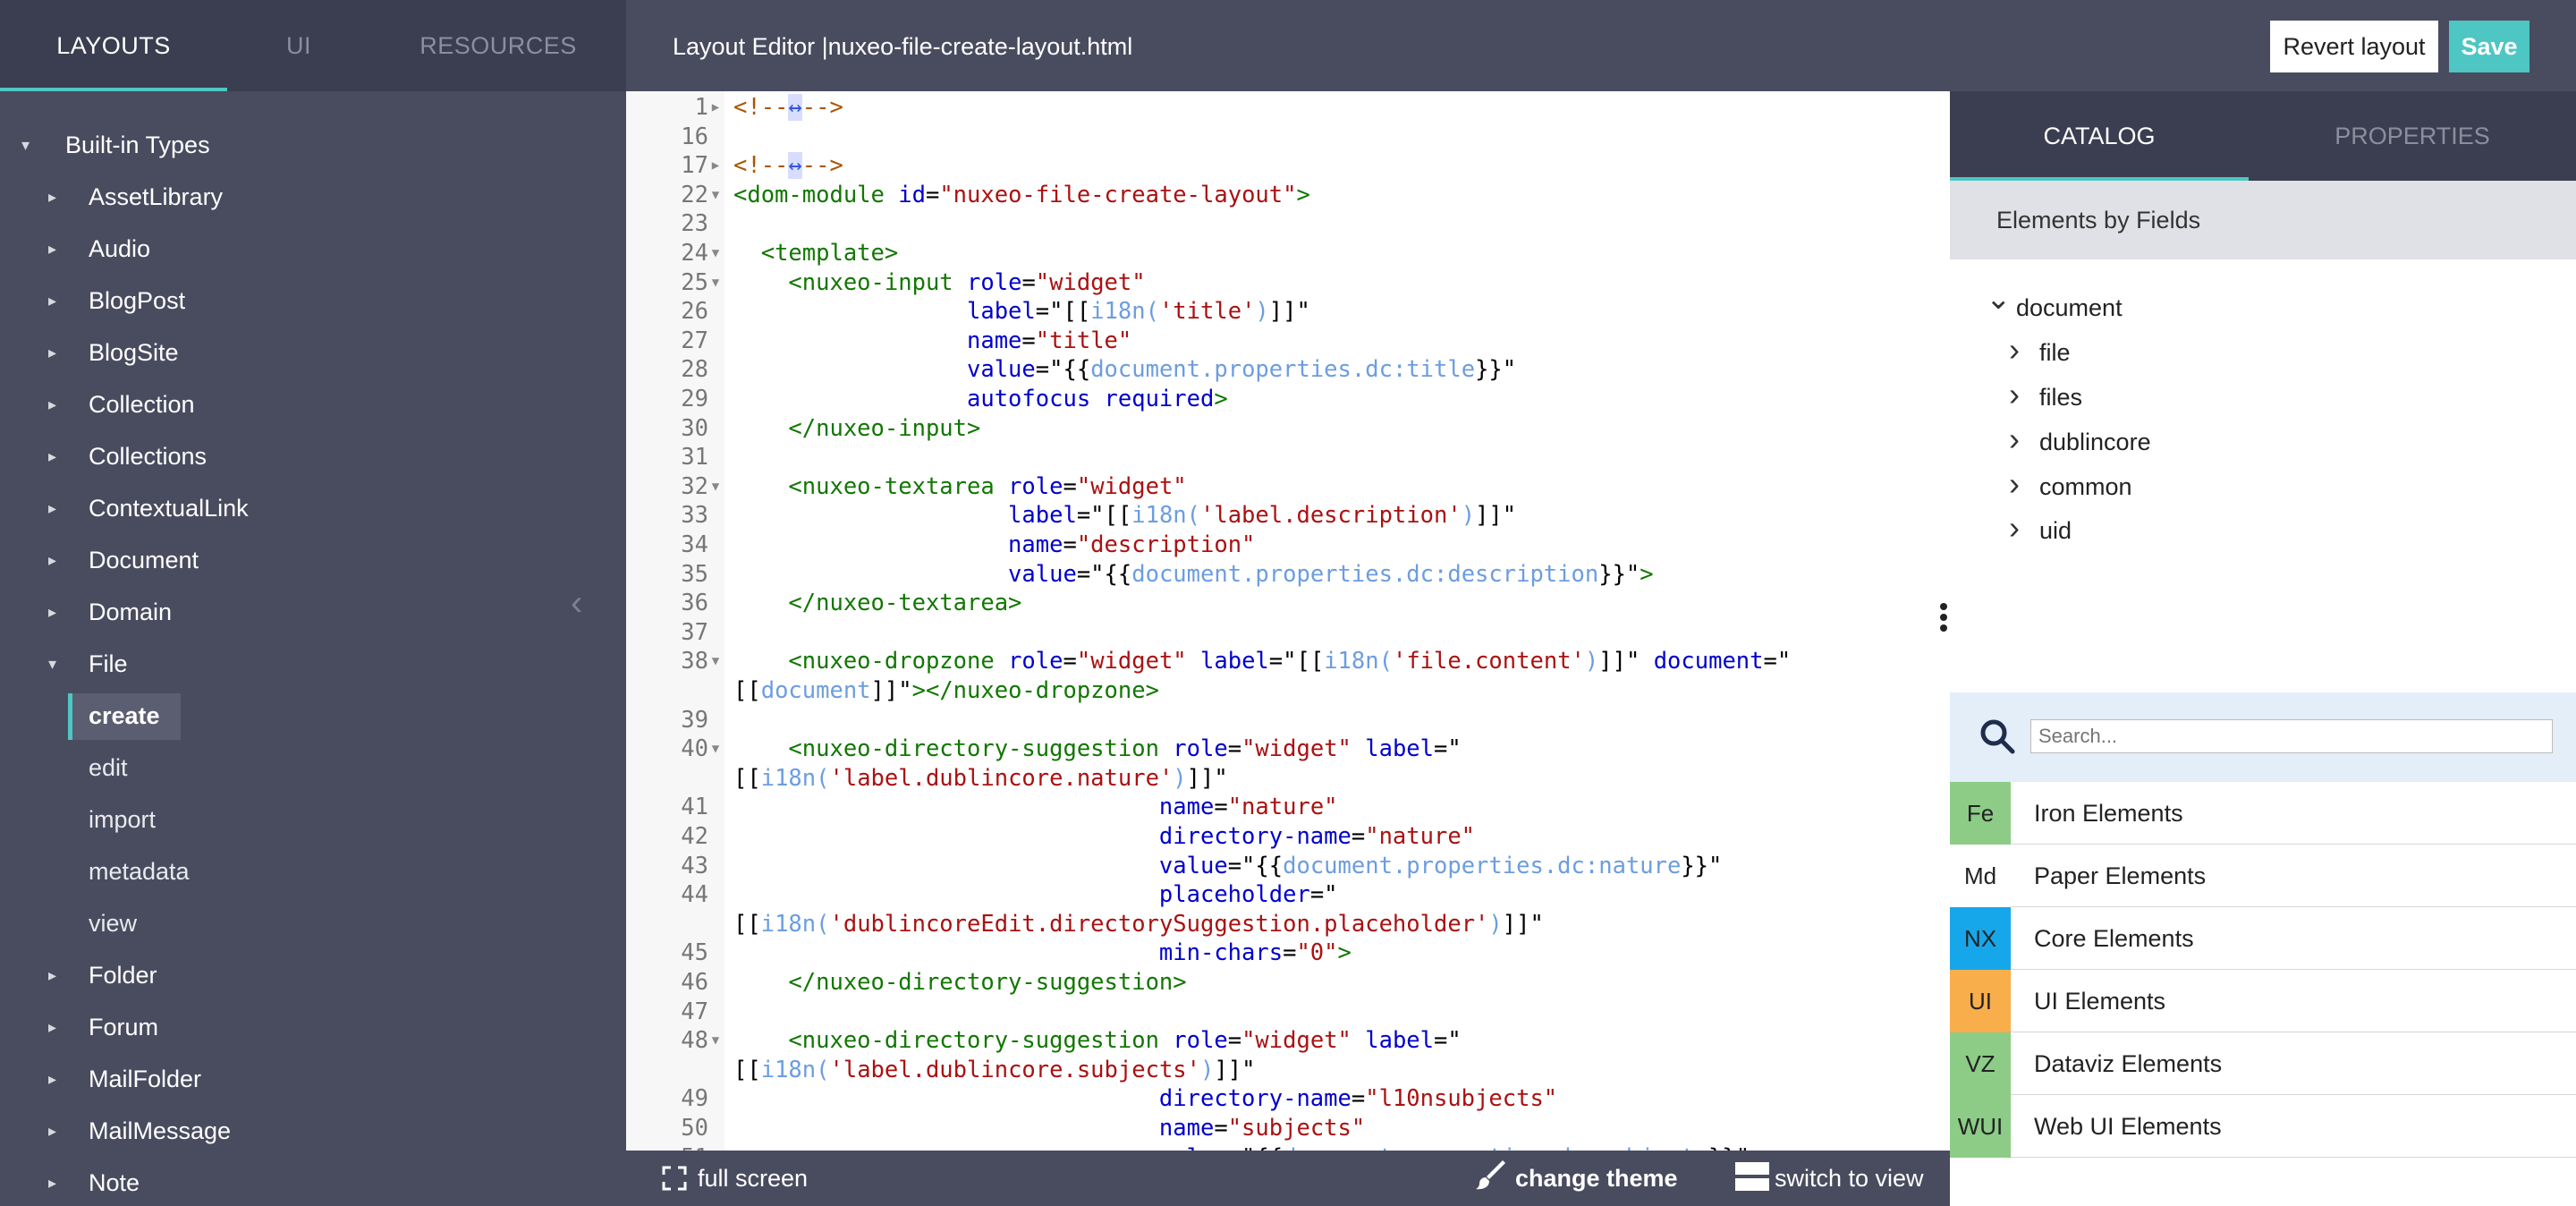 This screenshot has height=1206, width=2576. I want to click on save-button: Save, so click(2489, 46).